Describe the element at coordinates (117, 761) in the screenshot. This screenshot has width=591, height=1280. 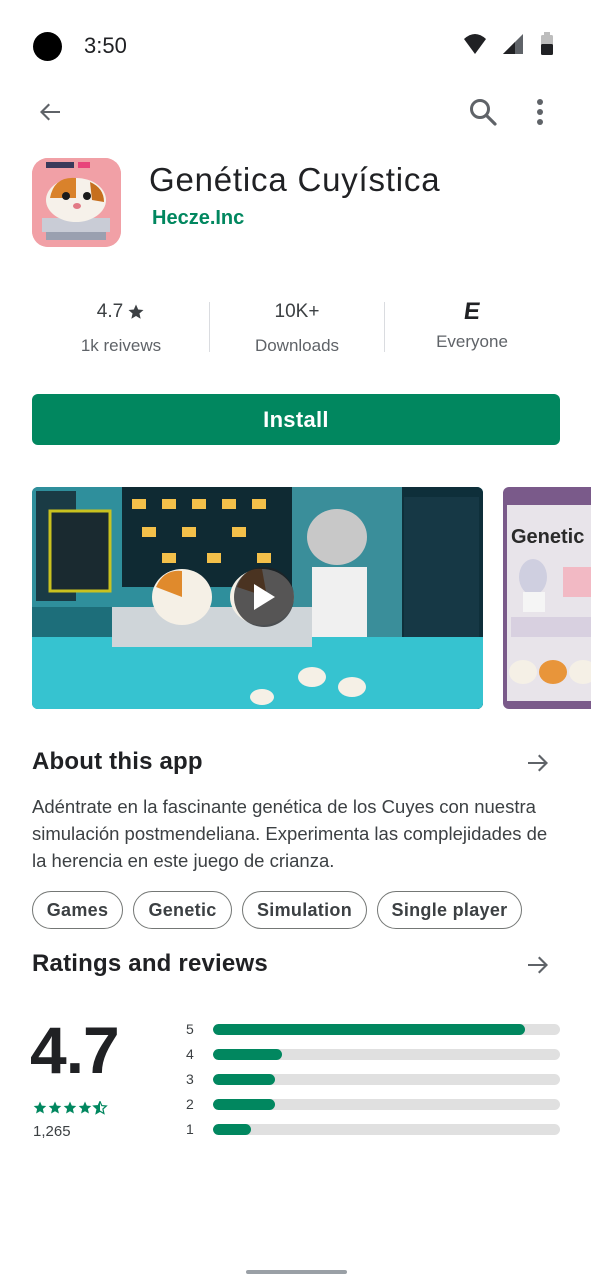
I see `about-title: About this app` at that location.